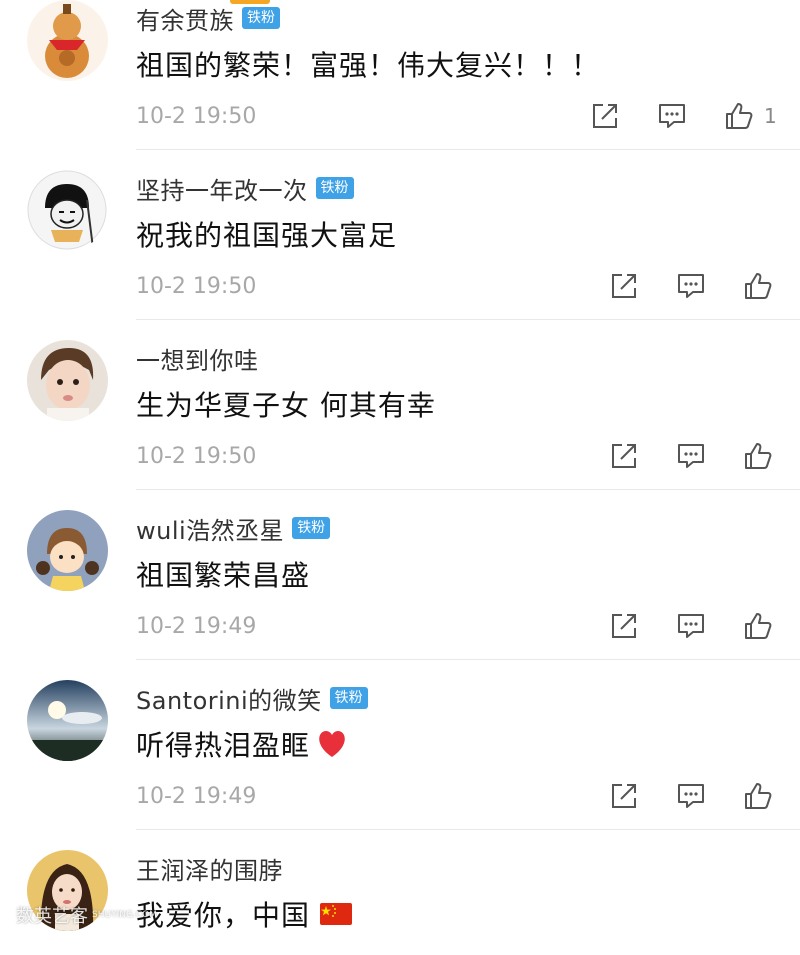 The height and width of the screenshot is (955, 800). What do you see at coordinates (267, 235) in the screenshot?
I see `comment-text: 祝我的祖国强大富足` at bounding box center [267, 235].